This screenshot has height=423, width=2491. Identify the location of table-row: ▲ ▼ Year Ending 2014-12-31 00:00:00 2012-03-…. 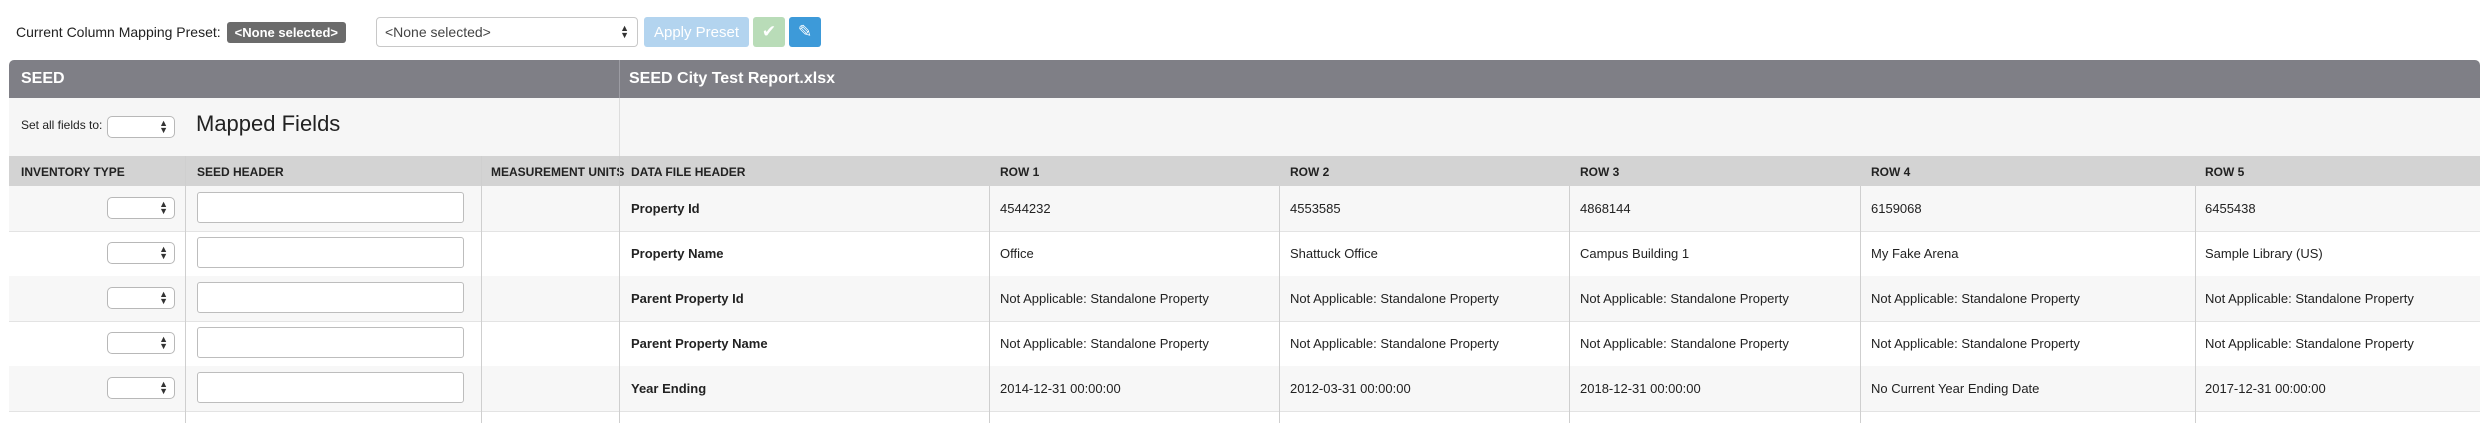
(1244, 389).